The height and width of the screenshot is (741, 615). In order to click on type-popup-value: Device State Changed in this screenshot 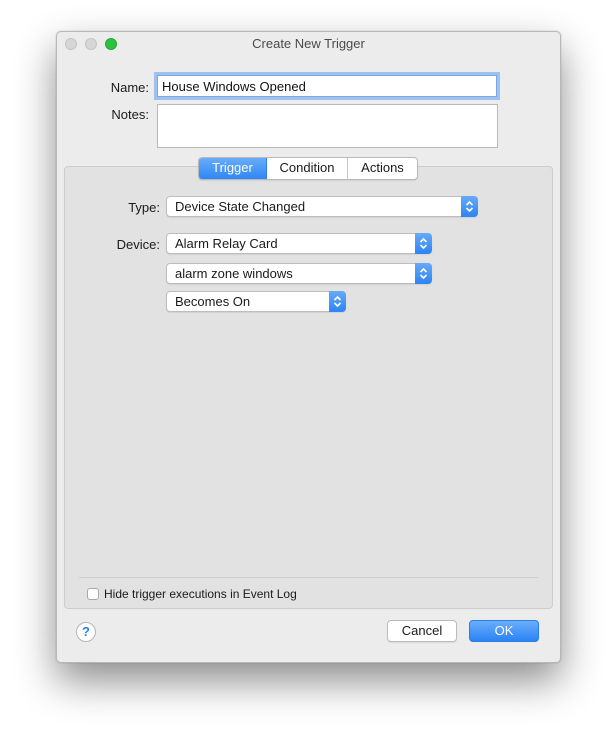, I will do `click(240, 206)`.